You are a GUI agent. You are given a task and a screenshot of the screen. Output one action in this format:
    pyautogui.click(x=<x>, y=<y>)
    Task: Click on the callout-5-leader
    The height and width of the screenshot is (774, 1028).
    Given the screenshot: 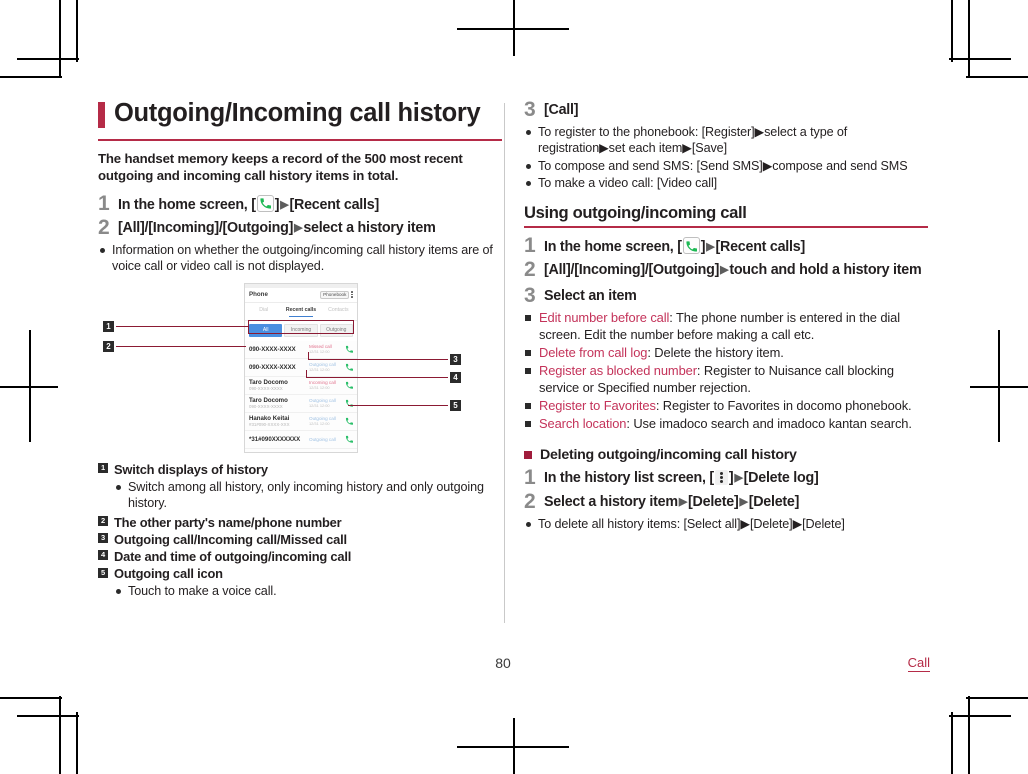 What is the action you would take?
    pyautogui.click(x=398, y=405)
    